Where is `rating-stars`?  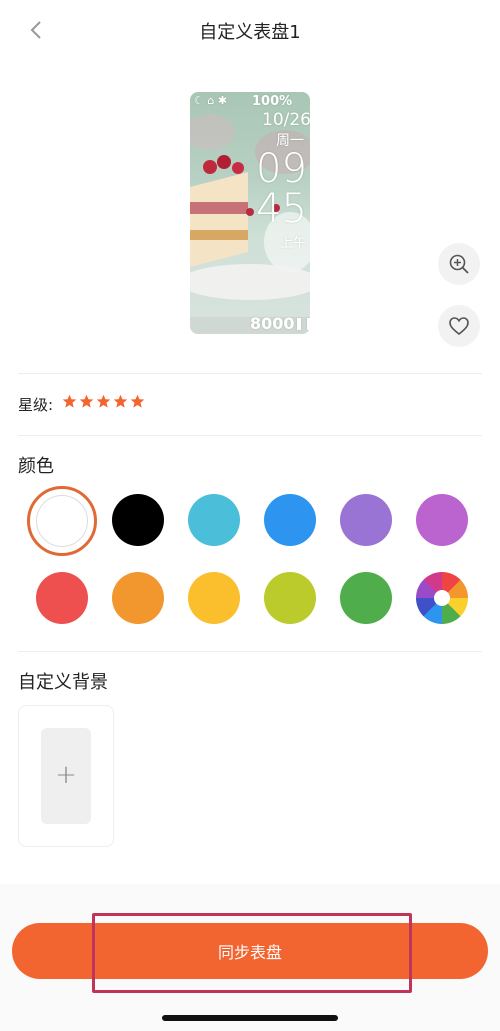 rating-stars is located at coordinates (103, 401).